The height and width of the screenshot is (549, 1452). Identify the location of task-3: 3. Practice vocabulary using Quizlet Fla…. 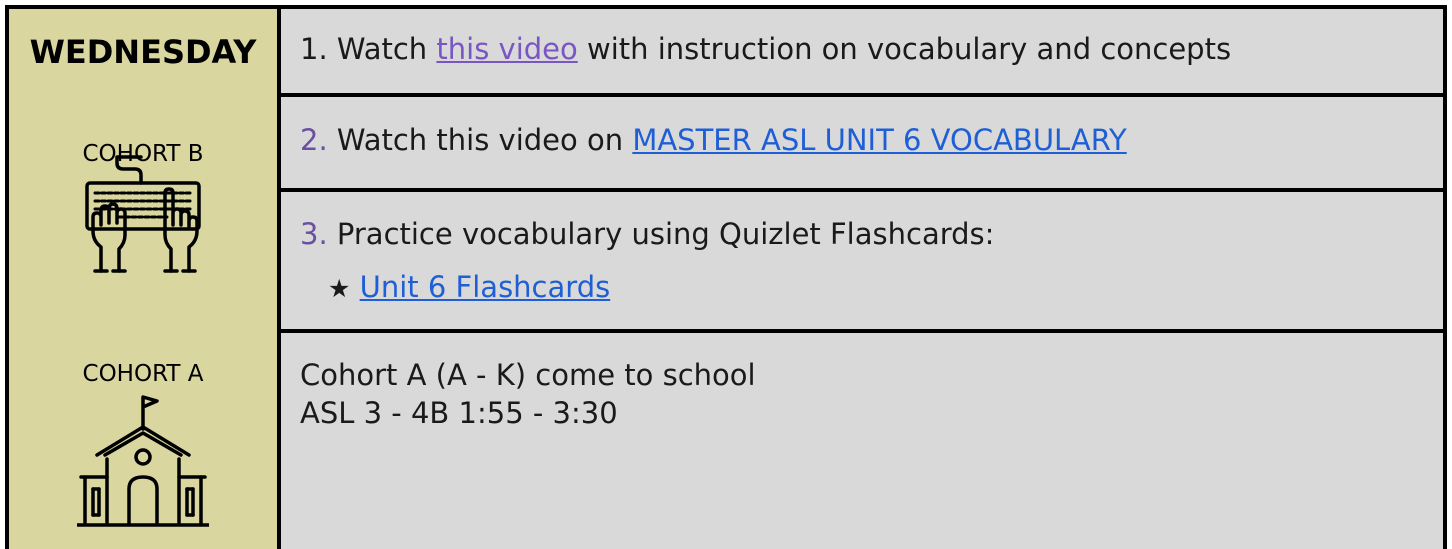
(647, 234).